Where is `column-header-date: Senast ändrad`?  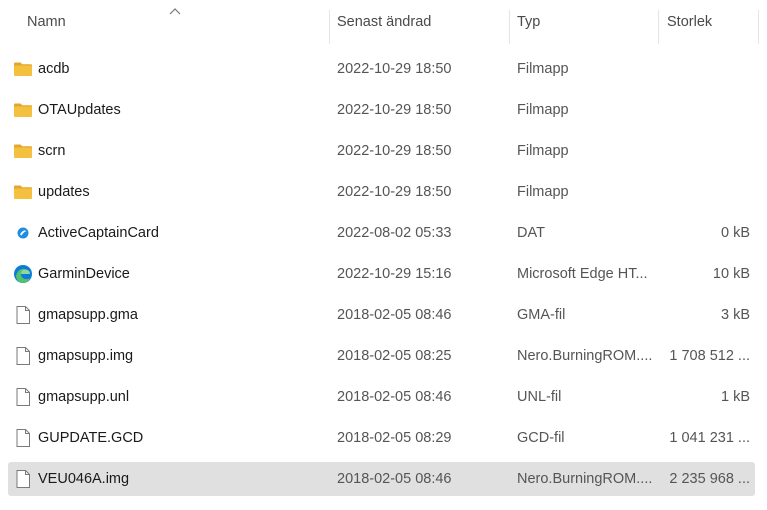
column-header-date: Senast ändrad is located at coordinates (422, 22).